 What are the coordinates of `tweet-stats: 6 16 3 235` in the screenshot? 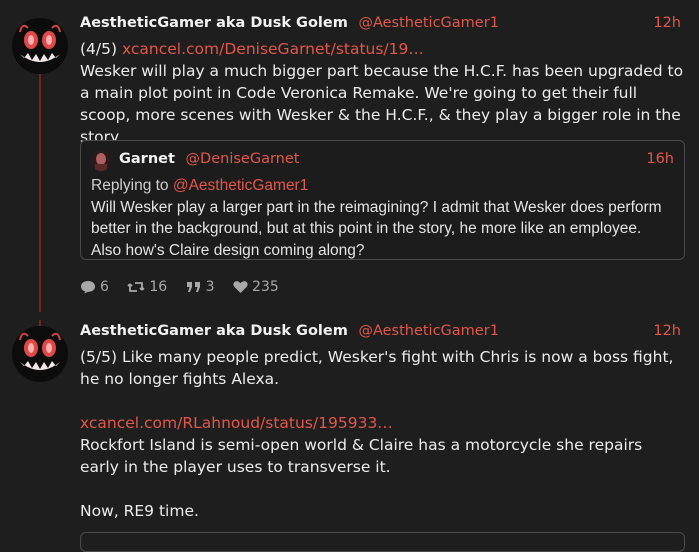 It's located at (186, 288).